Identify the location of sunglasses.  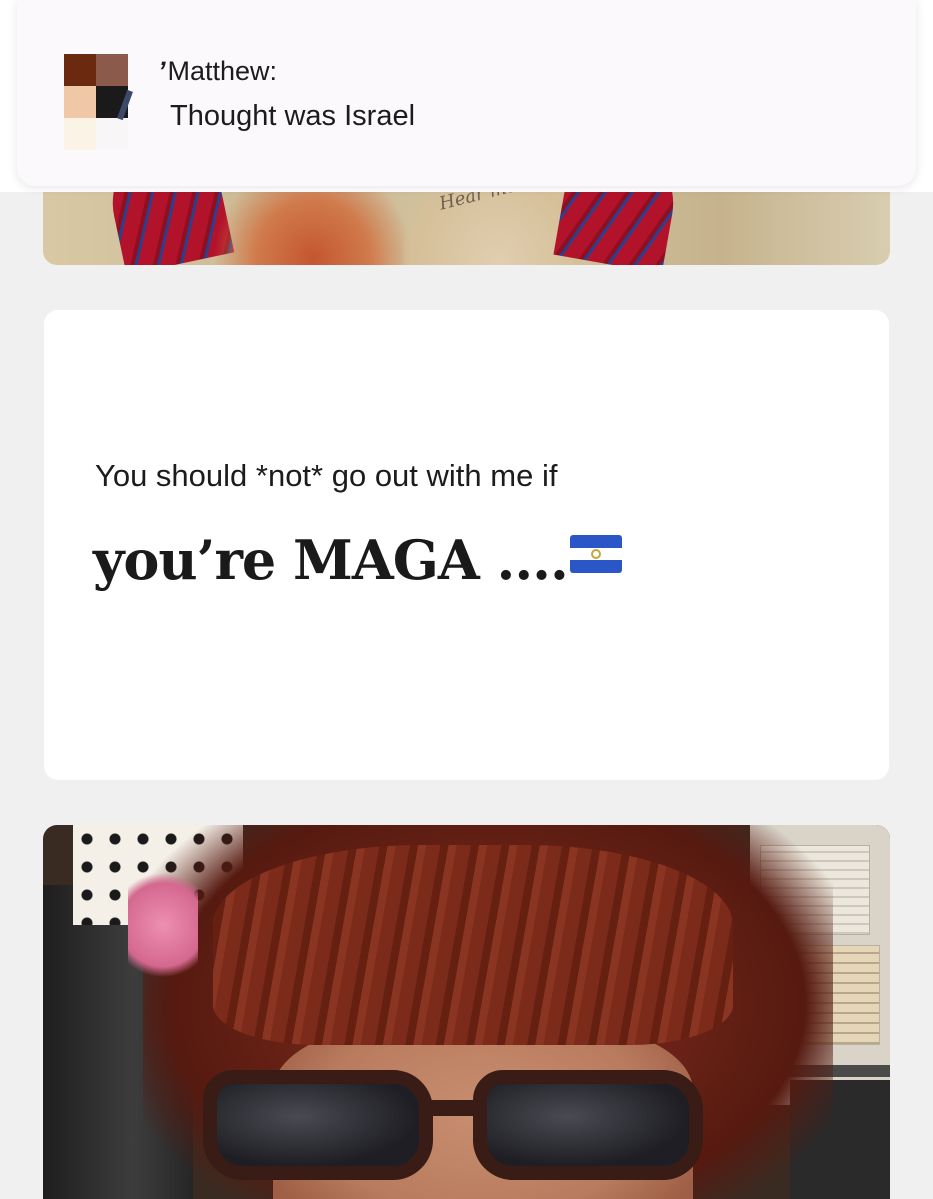
(463, 1130).